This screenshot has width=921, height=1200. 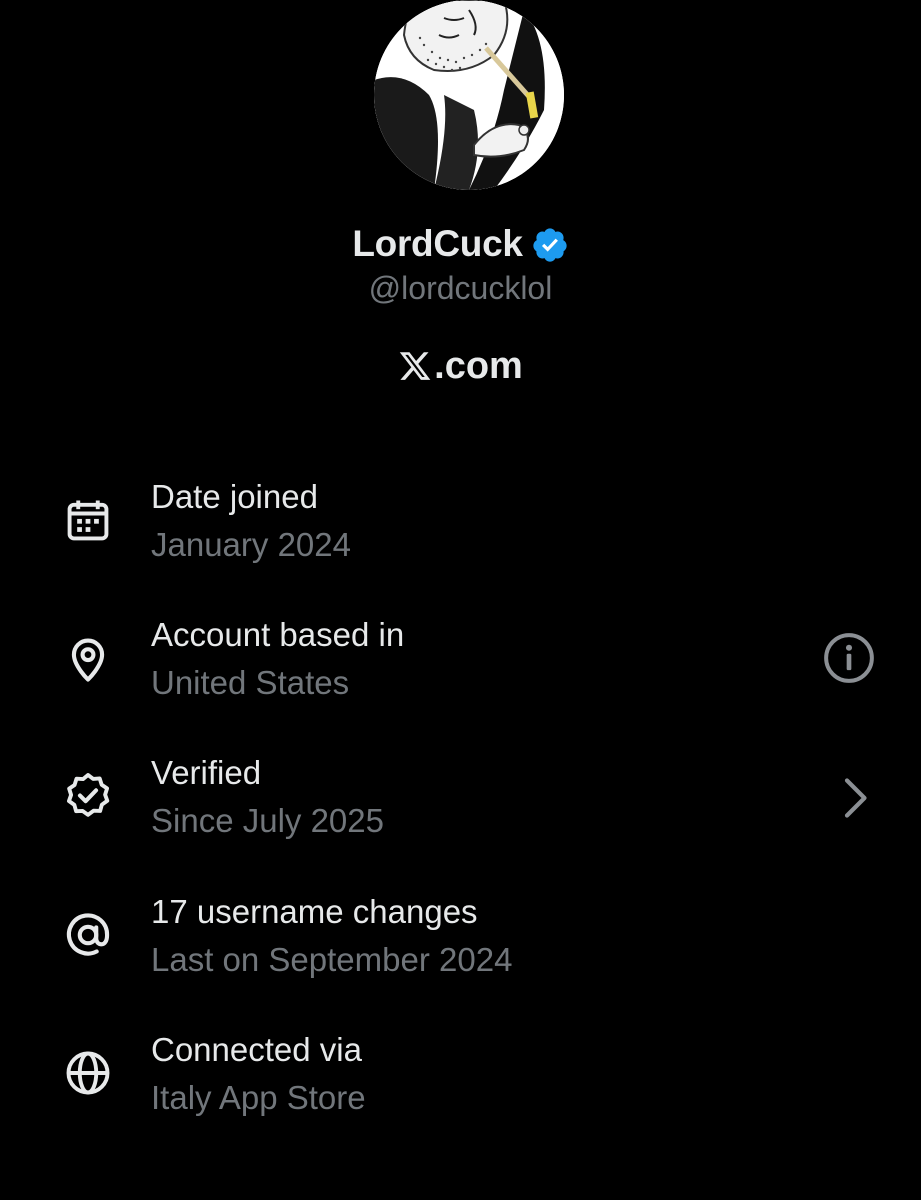 I want to click on detail-title: 17 username changes, so click(x=314, y=911).